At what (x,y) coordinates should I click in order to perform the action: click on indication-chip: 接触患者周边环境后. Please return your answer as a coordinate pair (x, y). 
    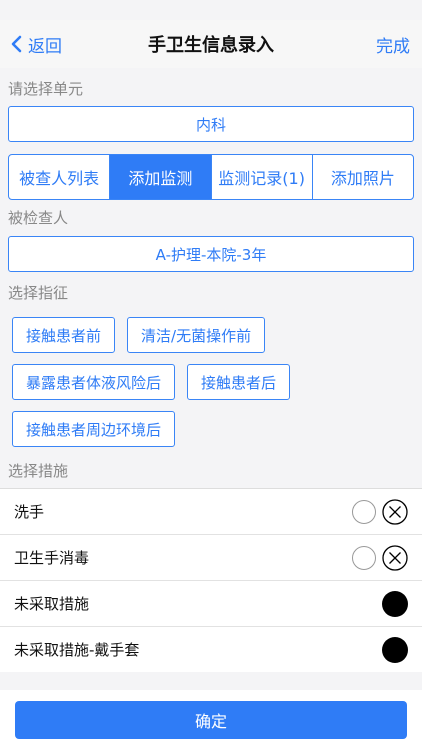
    Looking at the image, I should click on (94, 429).